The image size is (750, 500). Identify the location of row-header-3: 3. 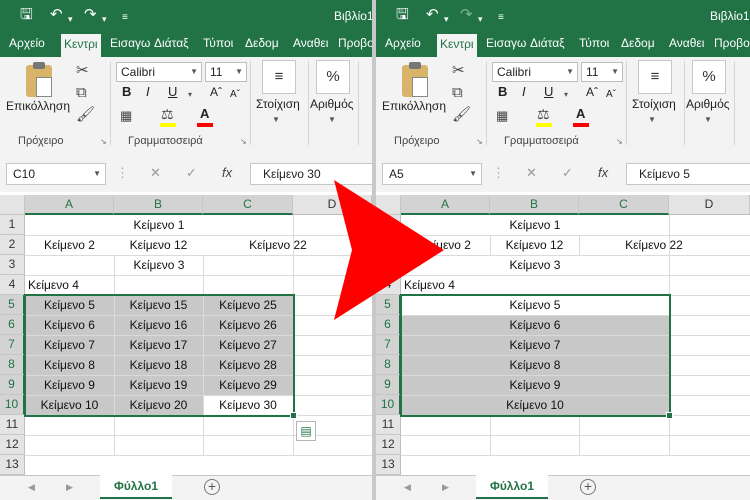
(12, 265).